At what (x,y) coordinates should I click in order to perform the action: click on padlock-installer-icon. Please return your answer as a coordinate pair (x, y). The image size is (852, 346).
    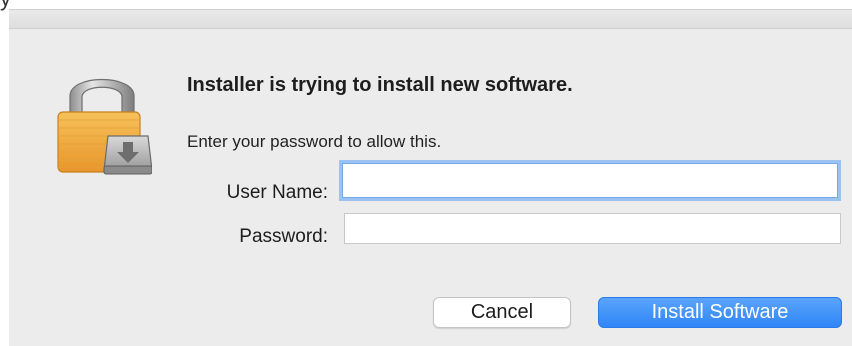
    Looking at the image, I should click on (102, 122).